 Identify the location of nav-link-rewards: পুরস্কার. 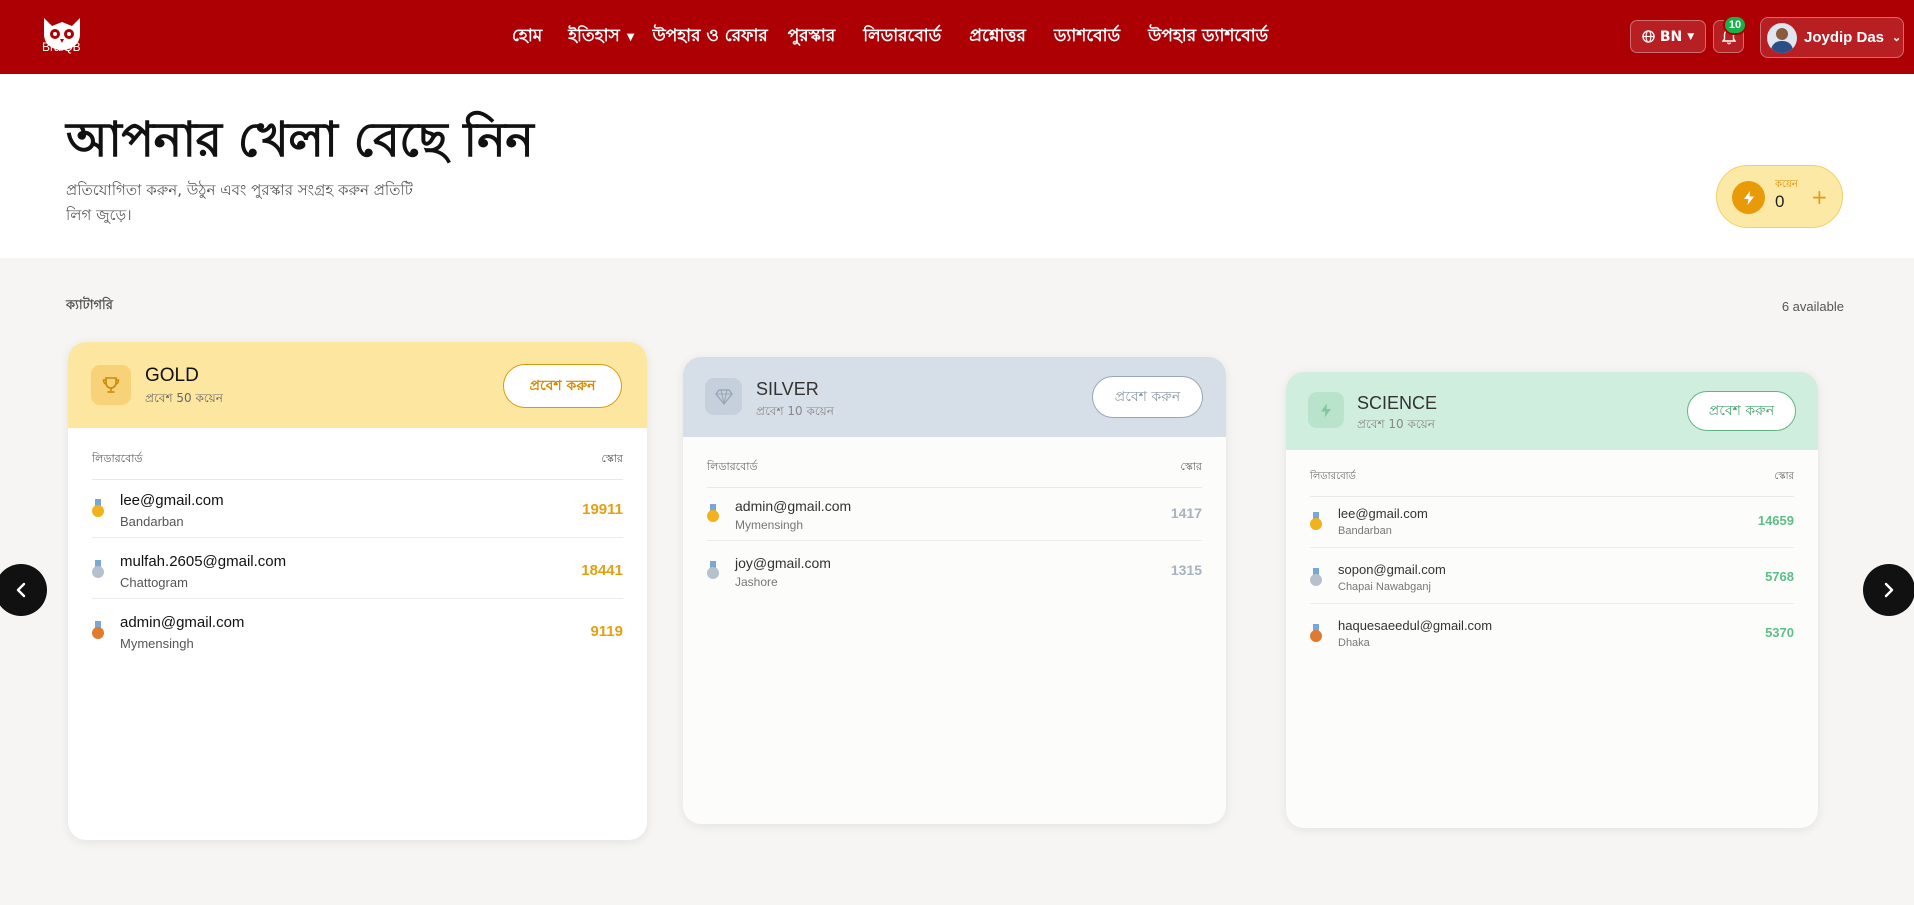
(811, 37).